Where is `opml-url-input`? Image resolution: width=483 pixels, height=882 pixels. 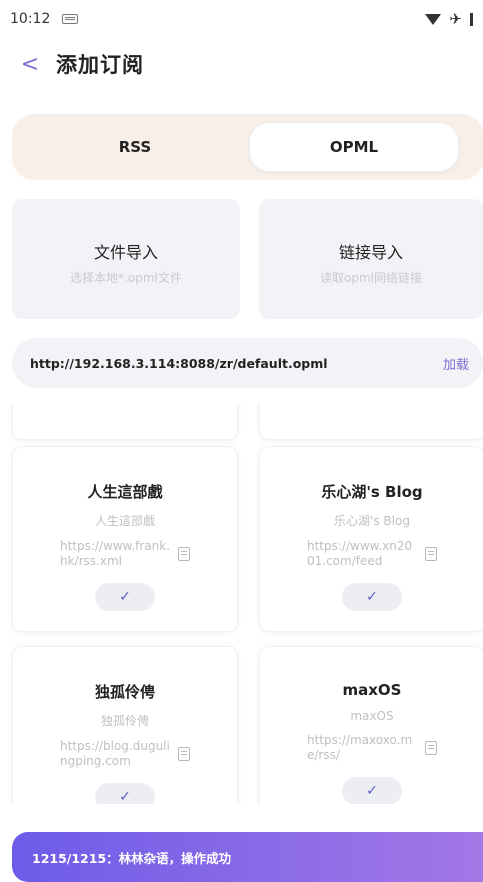 opml-url-input is located at coordinates (236, 363).